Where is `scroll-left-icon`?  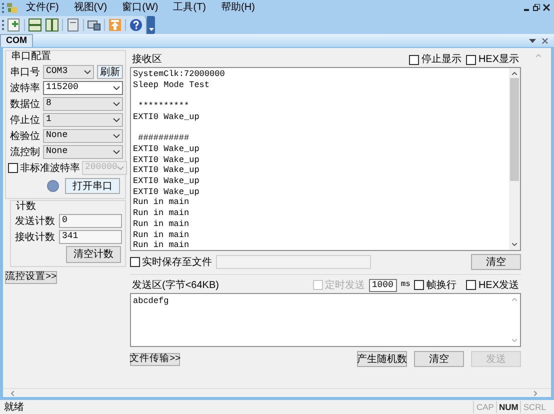
scroll-left-icon is located at coordinates (12, 393).